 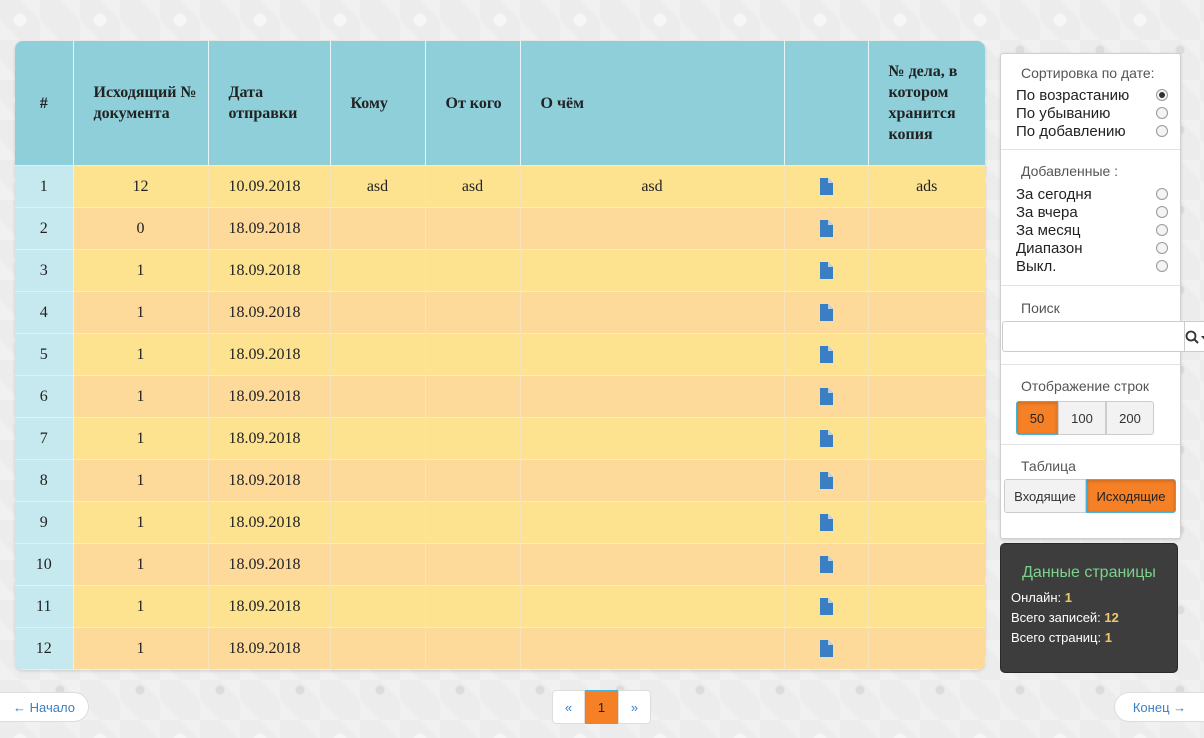 I want to click on table-type-button: Исходящие, so click(x=1131, y=496).